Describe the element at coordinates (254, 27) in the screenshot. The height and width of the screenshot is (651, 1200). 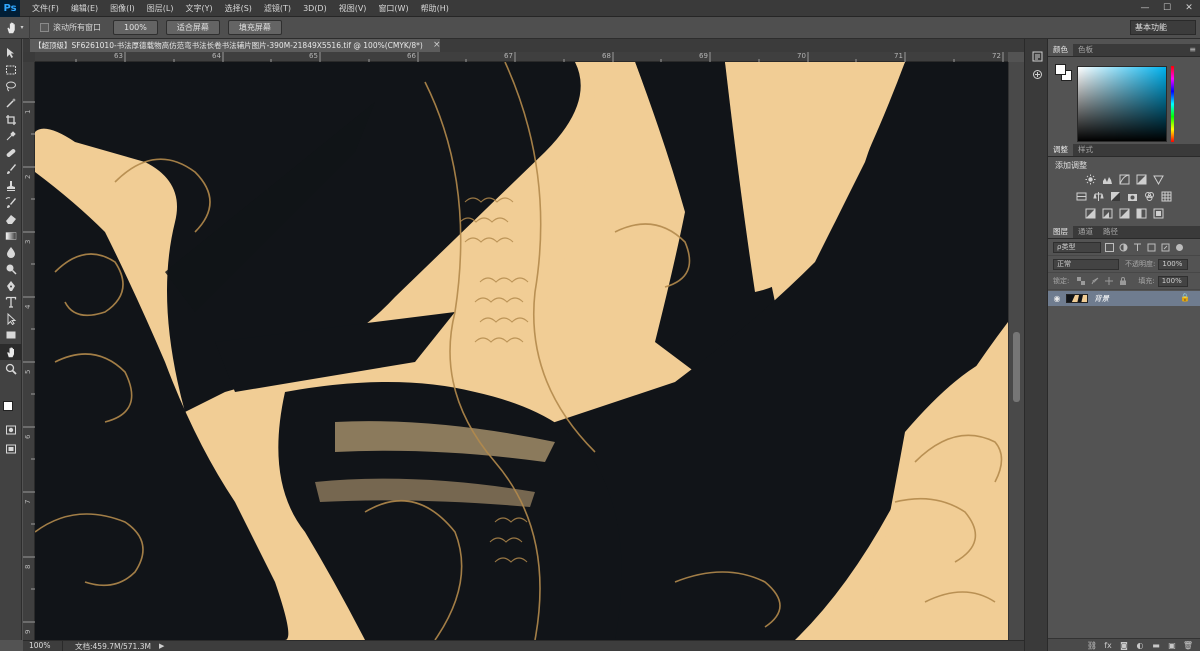
I see `fill-screen-button: 填充屏幕` at that location.